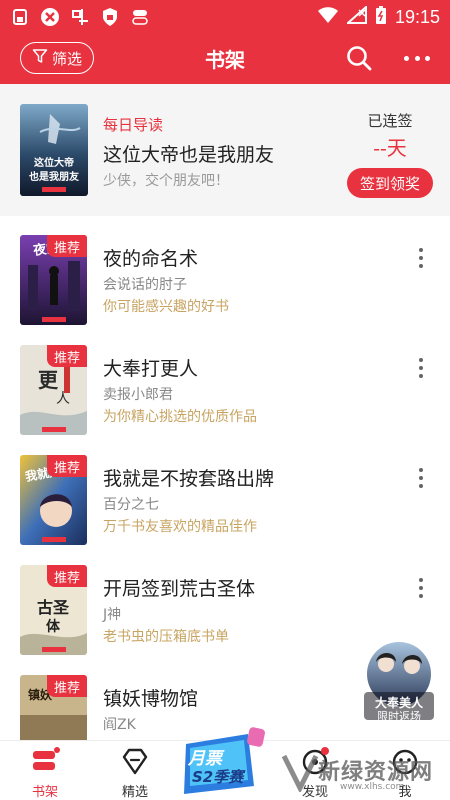  I want to click on daily-book-title: 这位大帝也是我朋友, so click(188, 153).